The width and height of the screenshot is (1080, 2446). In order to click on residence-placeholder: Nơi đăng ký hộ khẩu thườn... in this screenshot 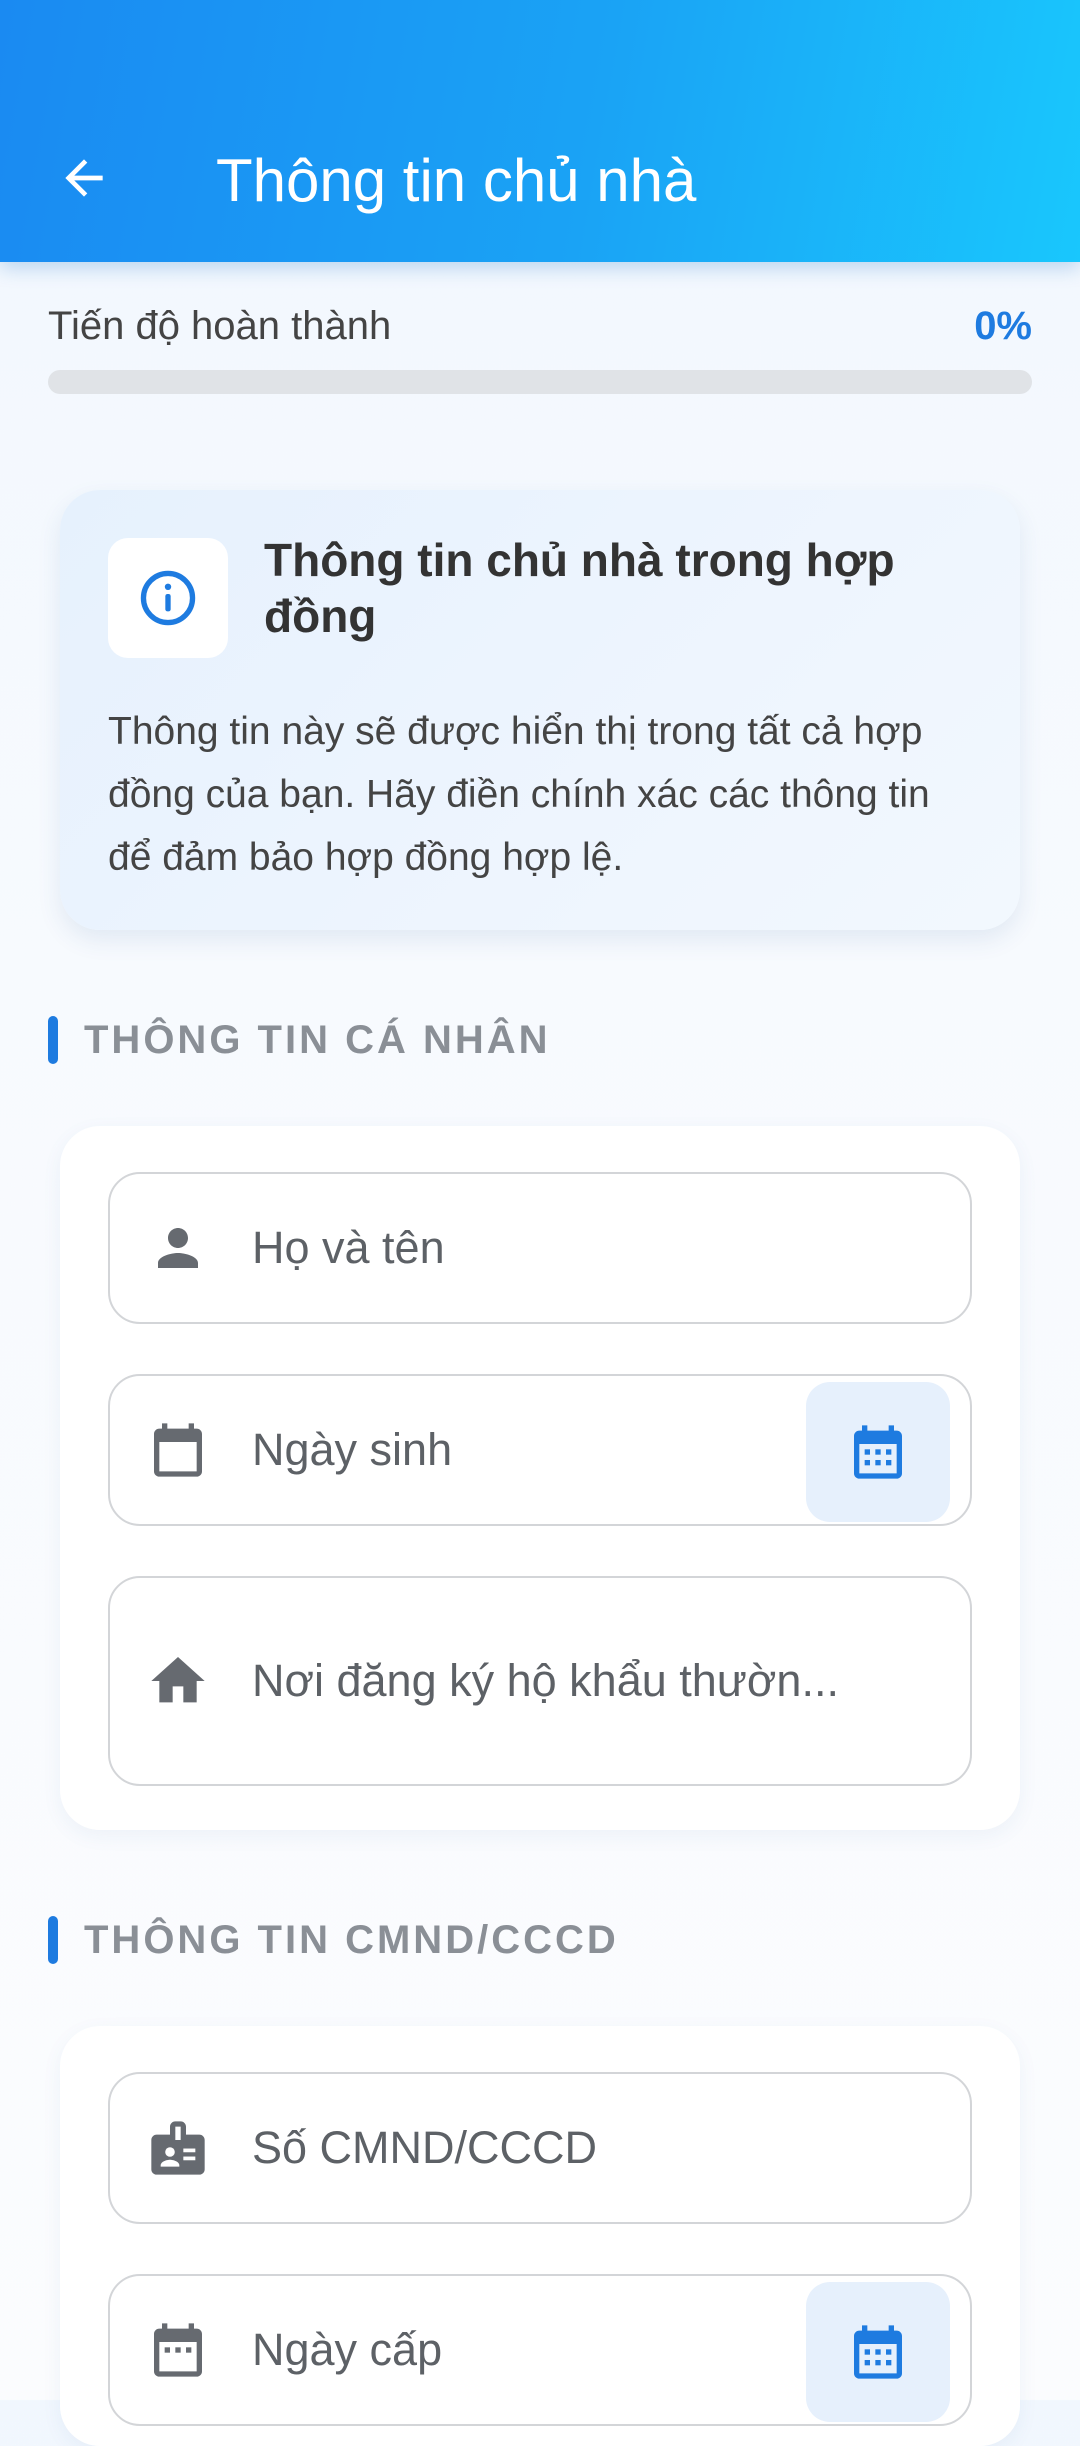, I will do `click(545, 1680)`.